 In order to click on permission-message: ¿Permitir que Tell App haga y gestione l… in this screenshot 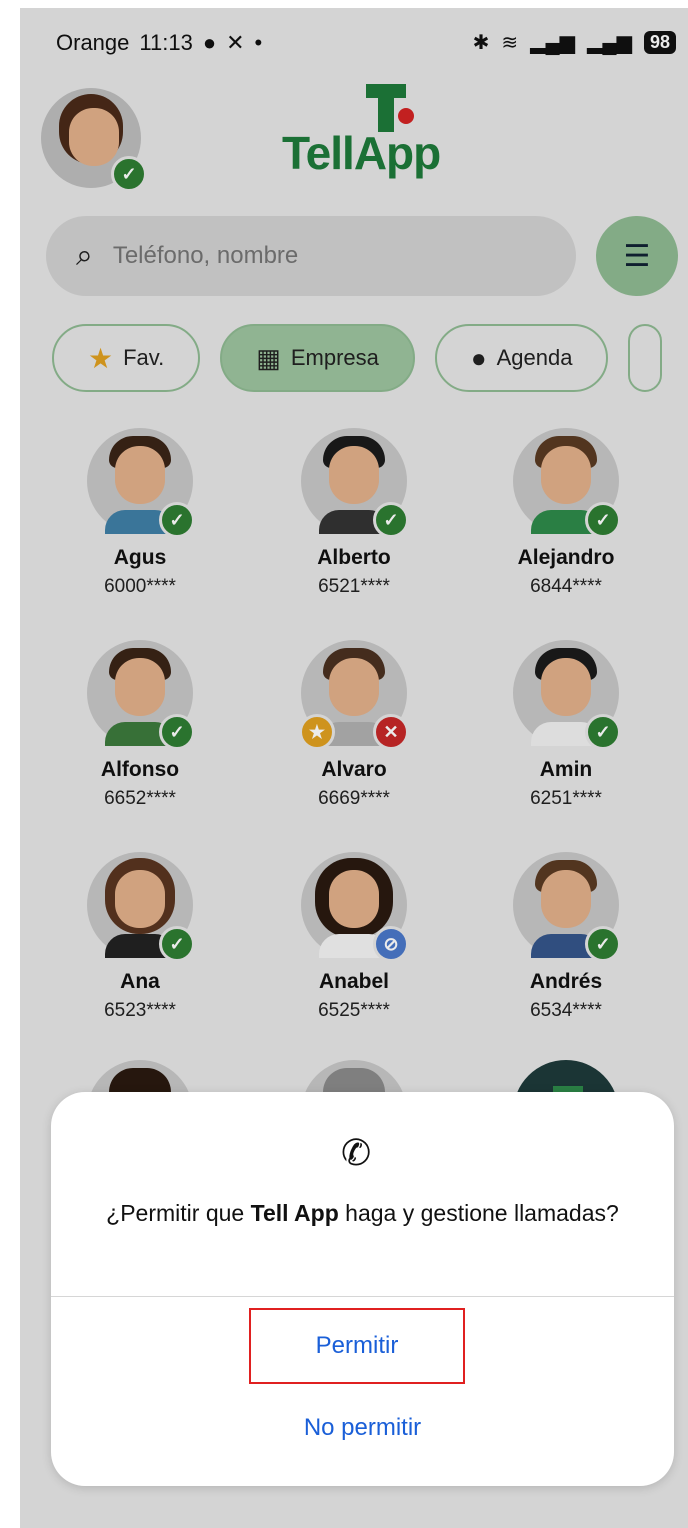, I will do `click(362, 1213)`.